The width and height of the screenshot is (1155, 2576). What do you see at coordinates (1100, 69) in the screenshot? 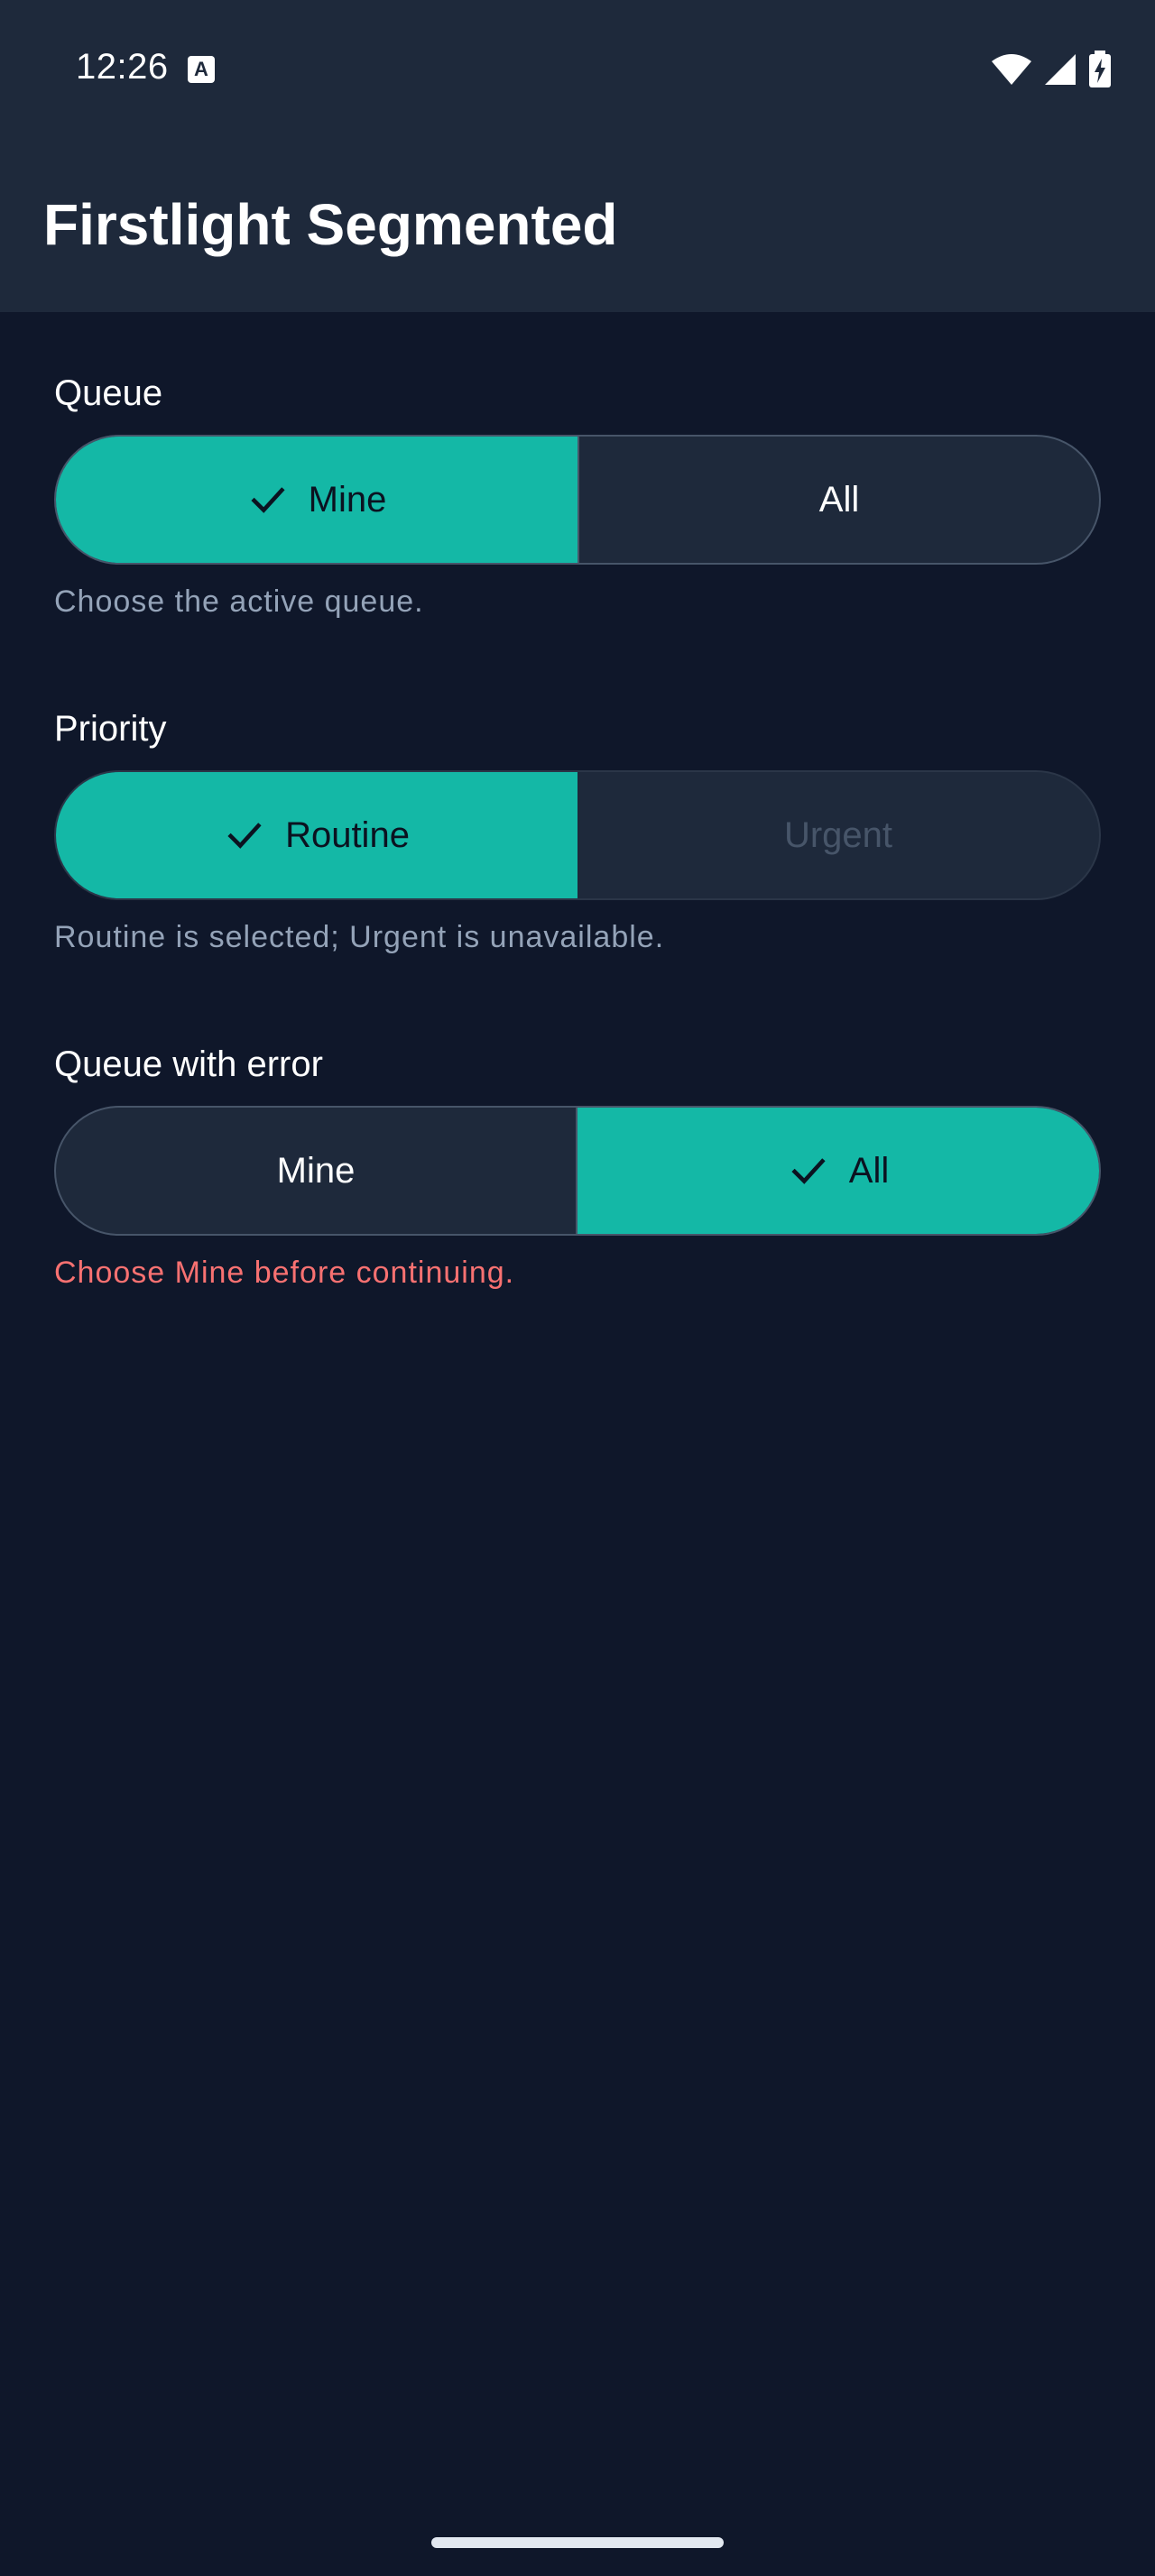
I see `battery-charging-icon` at bounding box center [1100, 69].